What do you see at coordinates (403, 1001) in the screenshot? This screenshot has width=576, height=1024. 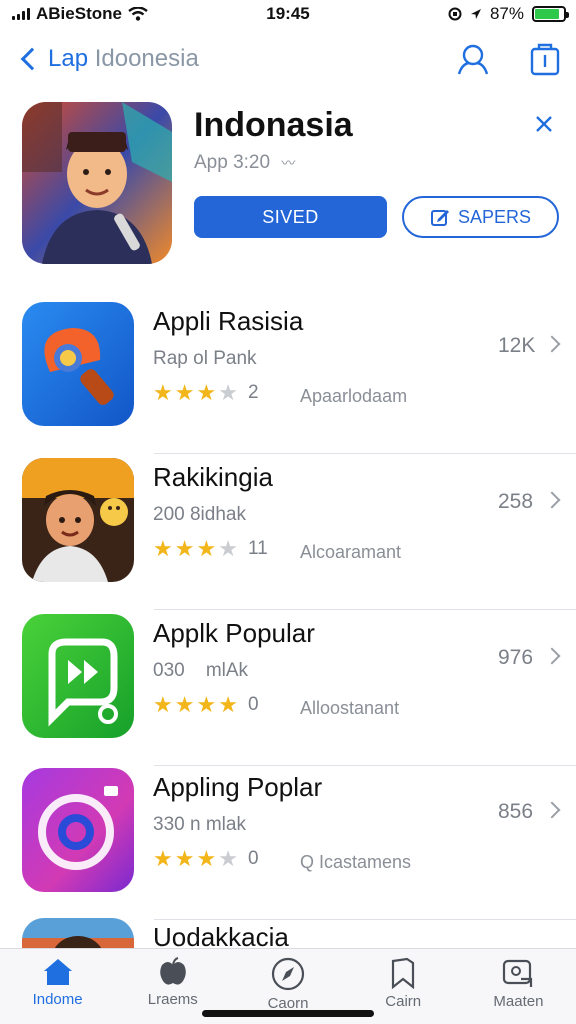 I see `tab-label: Cairn` at bounding box center [403, 1001].